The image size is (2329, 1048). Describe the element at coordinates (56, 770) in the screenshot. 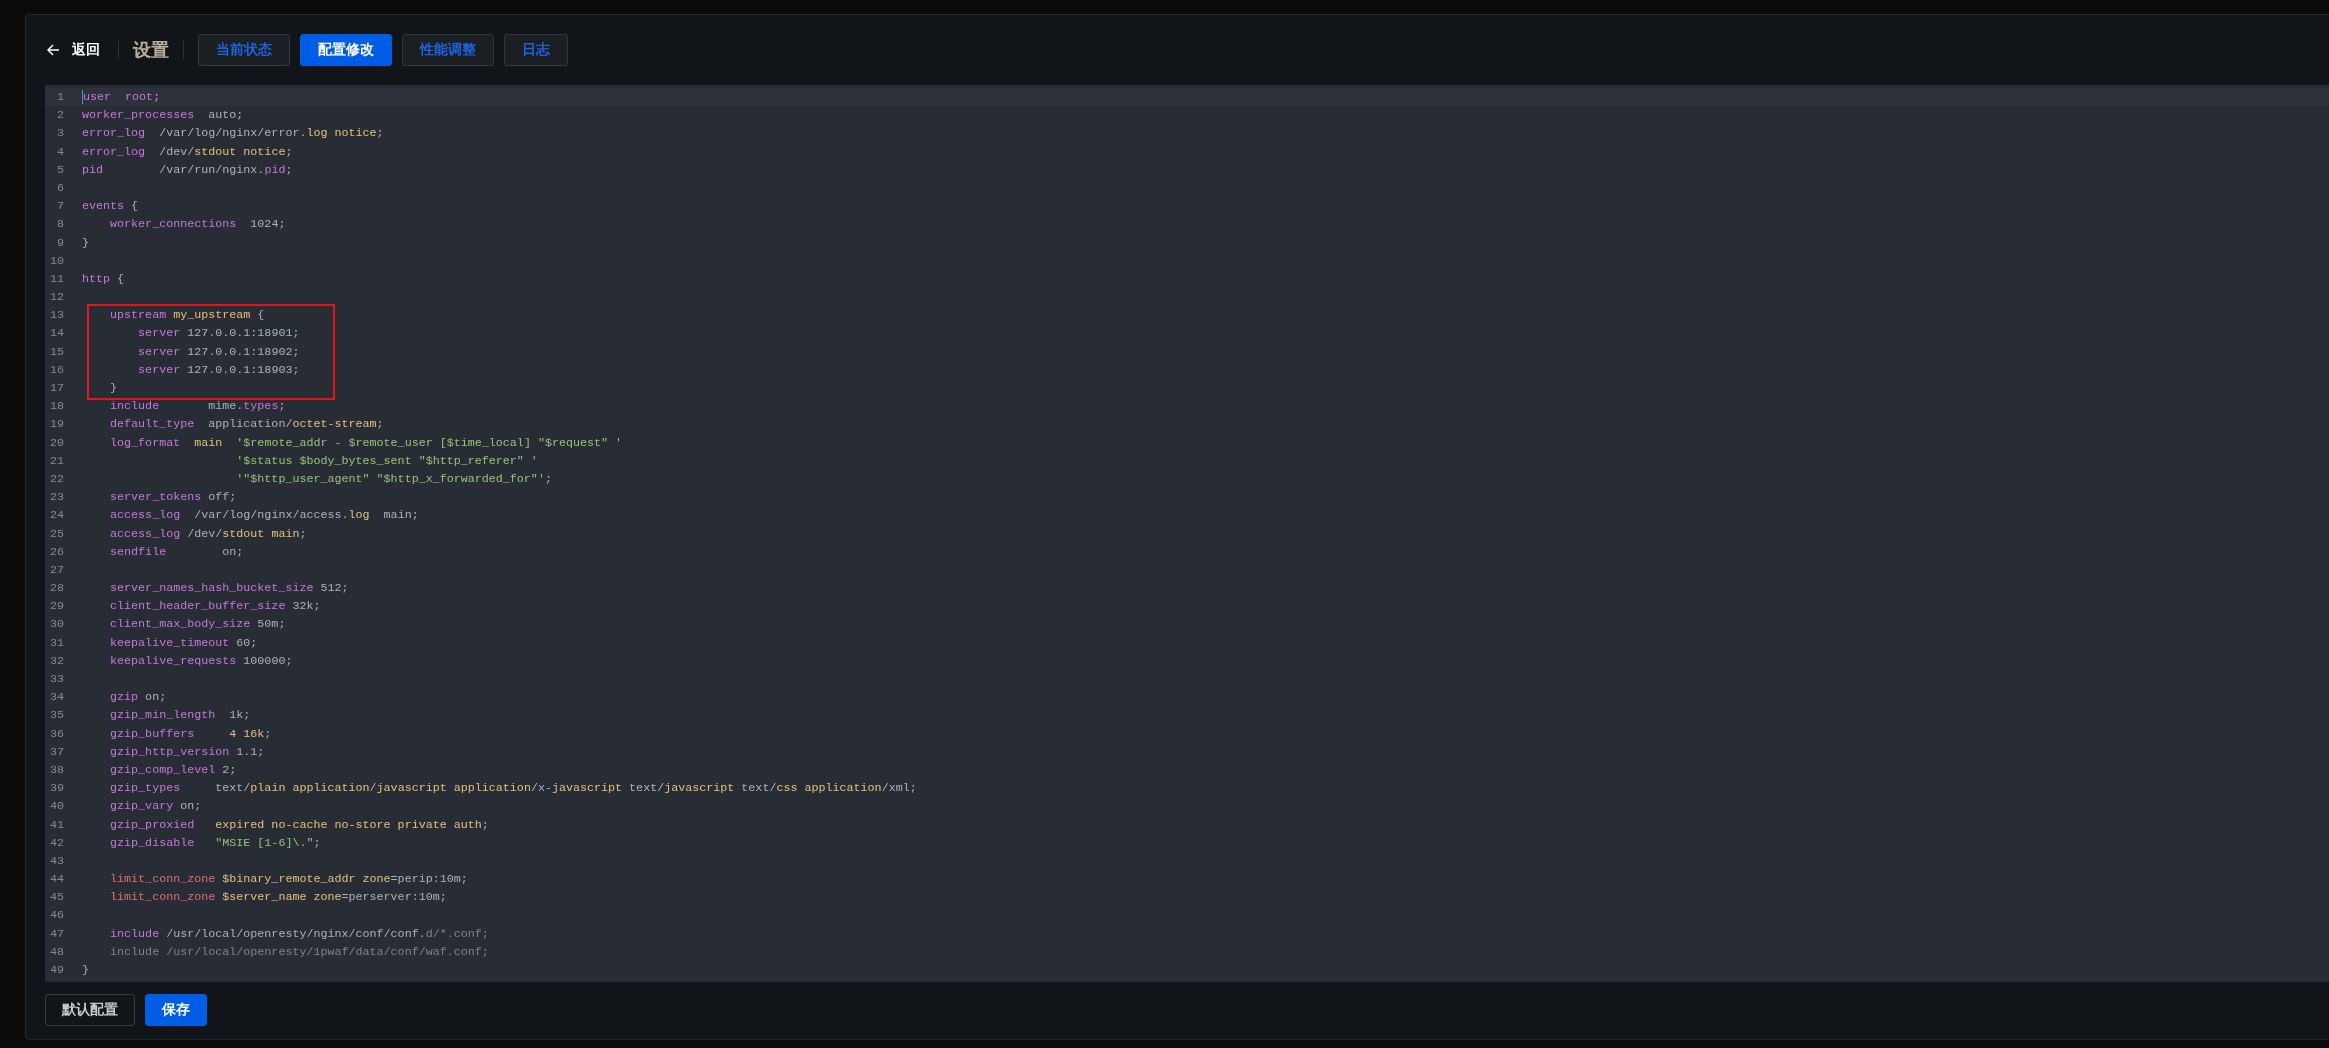

I see `line-number: 38` at that location.